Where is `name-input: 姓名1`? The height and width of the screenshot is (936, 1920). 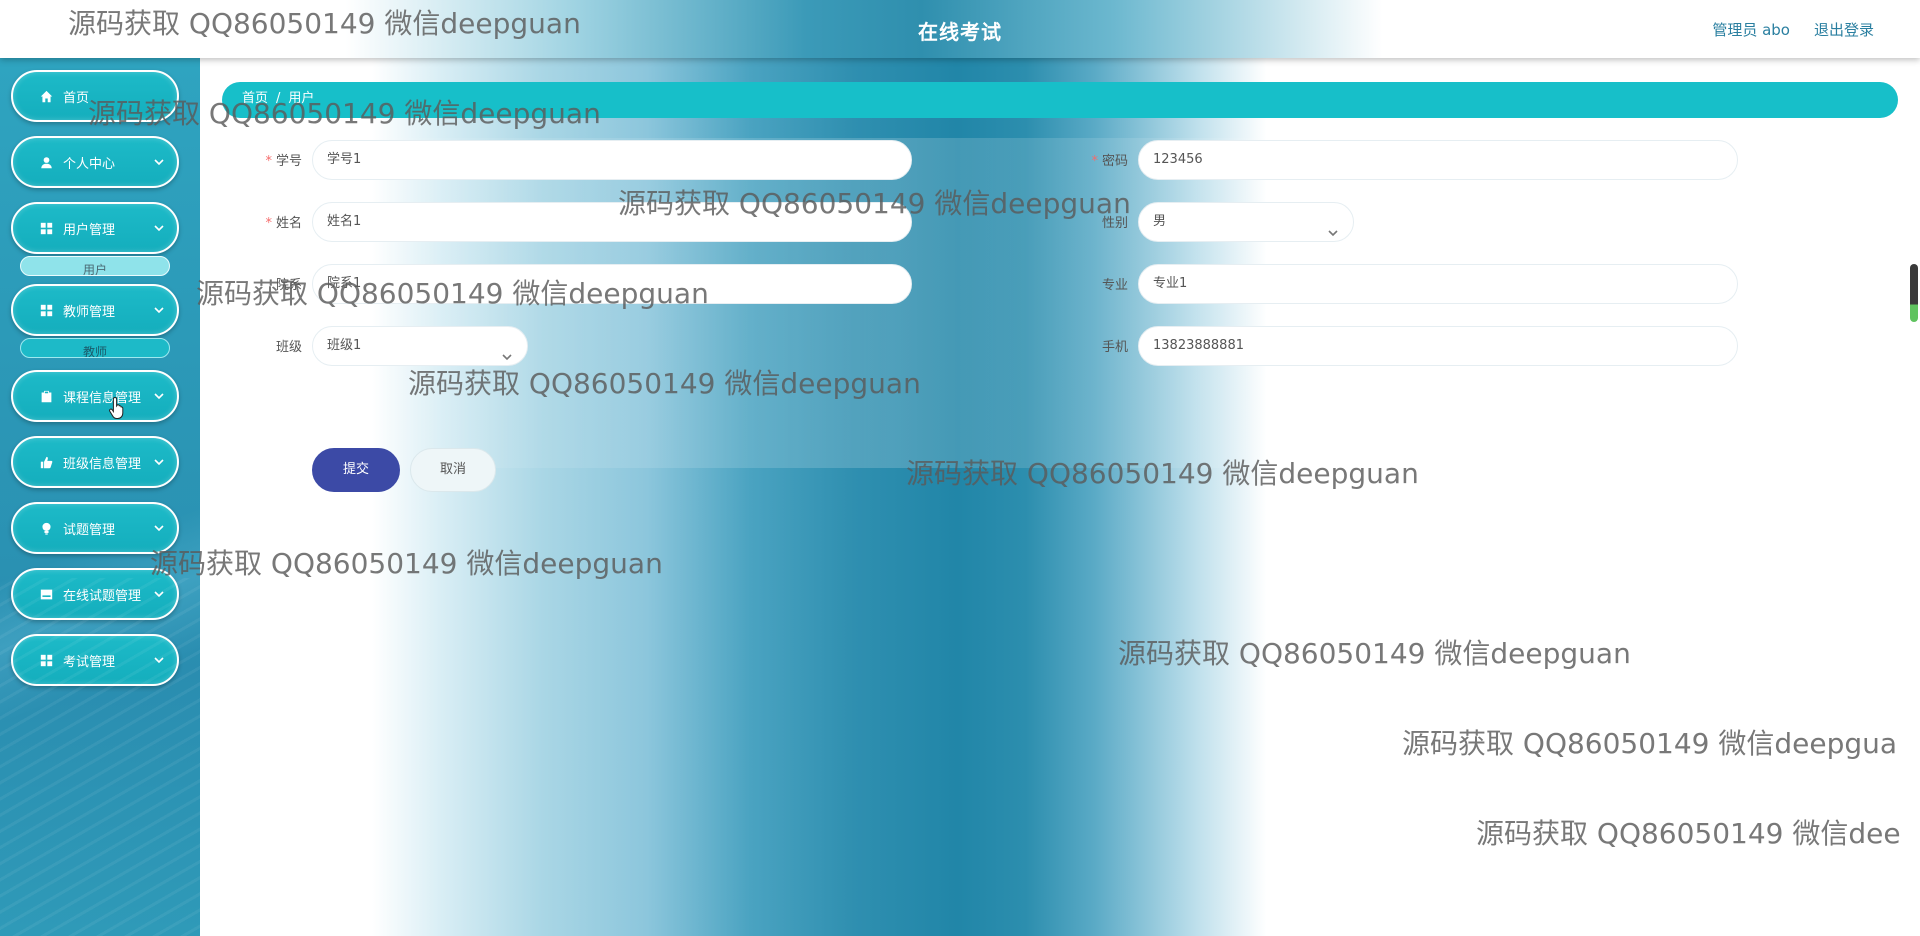 name-input: 姓名1 is located at coordinates (612, 222).